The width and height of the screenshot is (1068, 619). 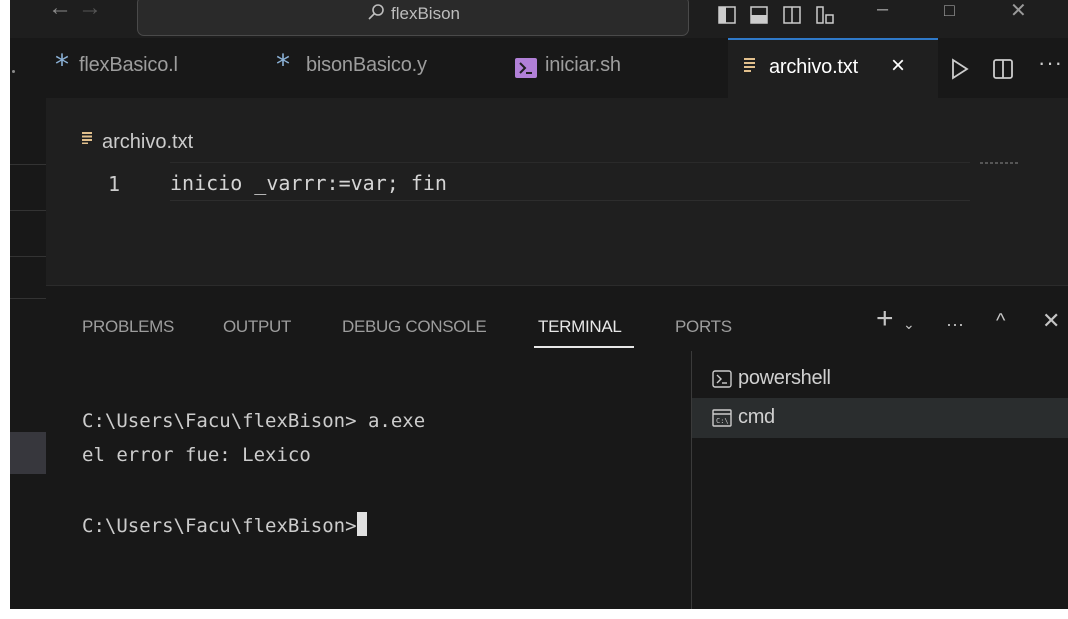 I want to click on tab-label: iniciar.sh, so click(x=583, y=65).